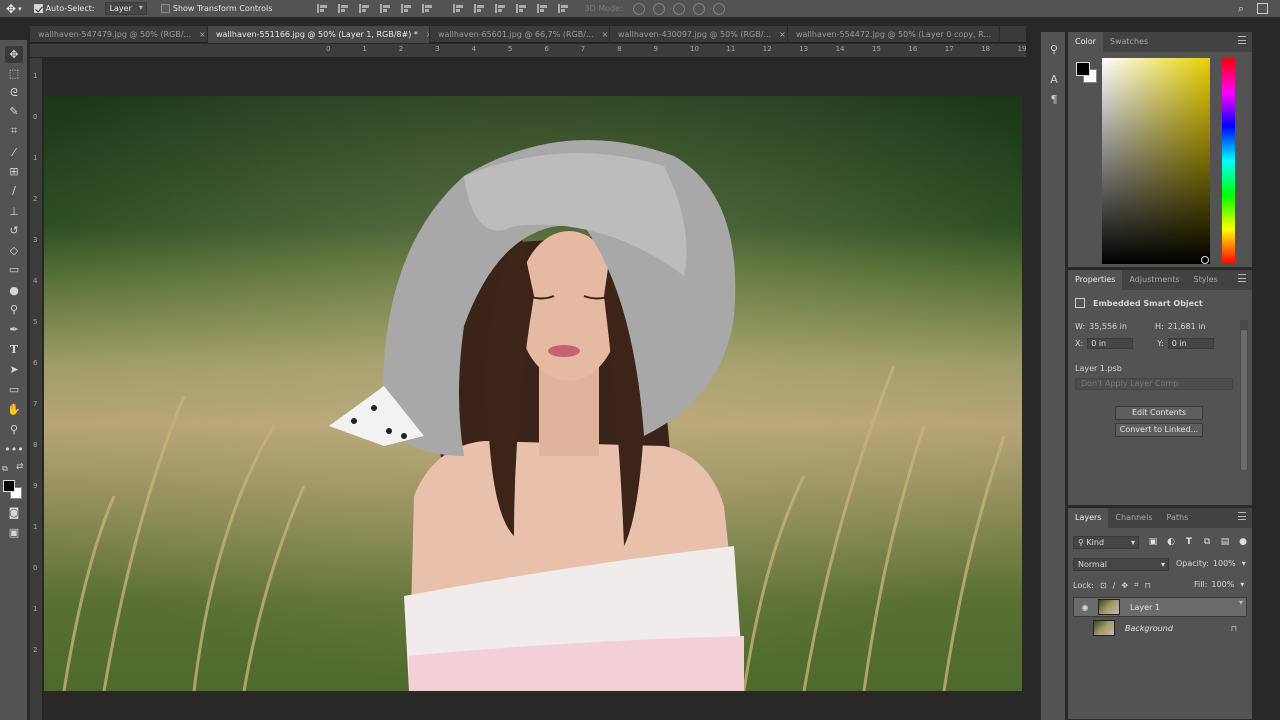  Describe the element at coordinates (36, 389) in the screenshot. I see `vertical-ruler: 101234567891012` at that location.